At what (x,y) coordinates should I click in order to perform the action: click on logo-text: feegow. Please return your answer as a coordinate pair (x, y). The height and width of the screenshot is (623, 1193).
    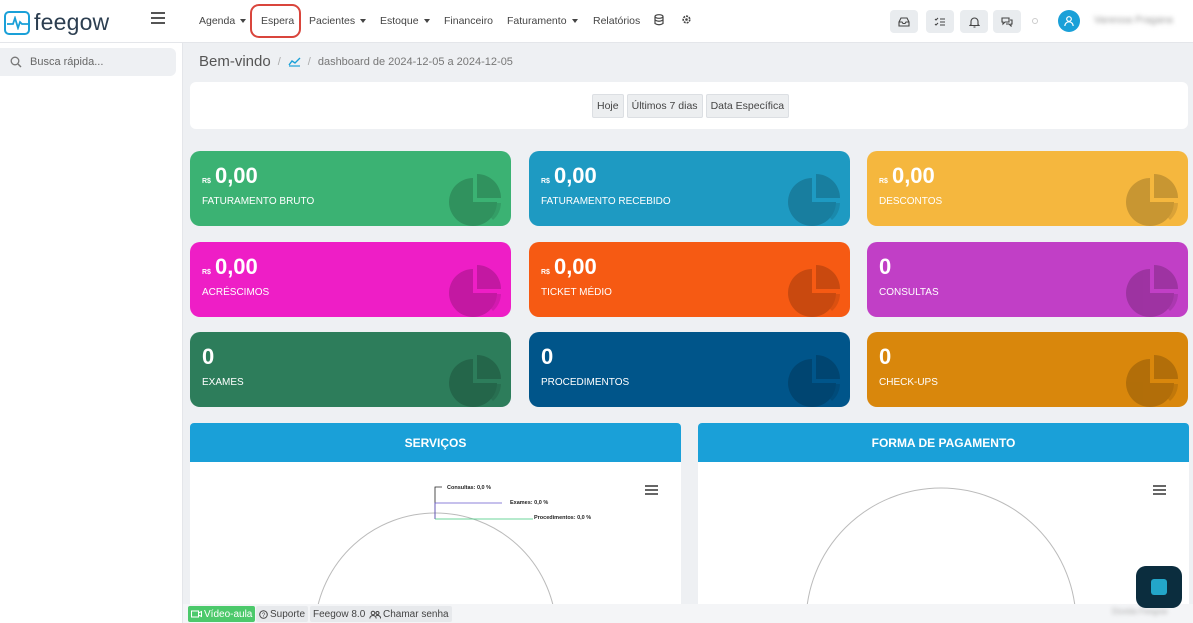
    Looking at the image, I should click on (72, 22).